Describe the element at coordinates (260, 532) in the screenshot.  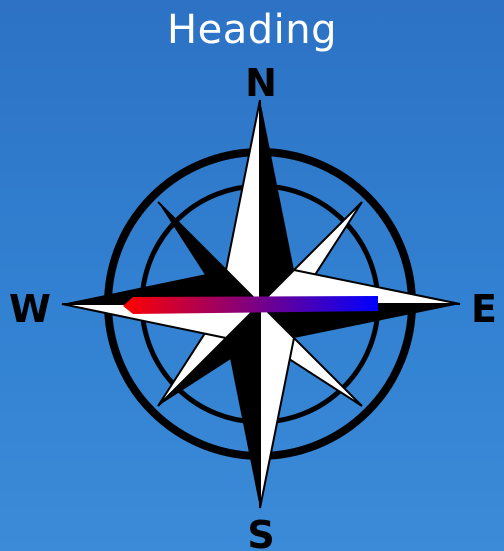
I see `south-label: S` at that location.